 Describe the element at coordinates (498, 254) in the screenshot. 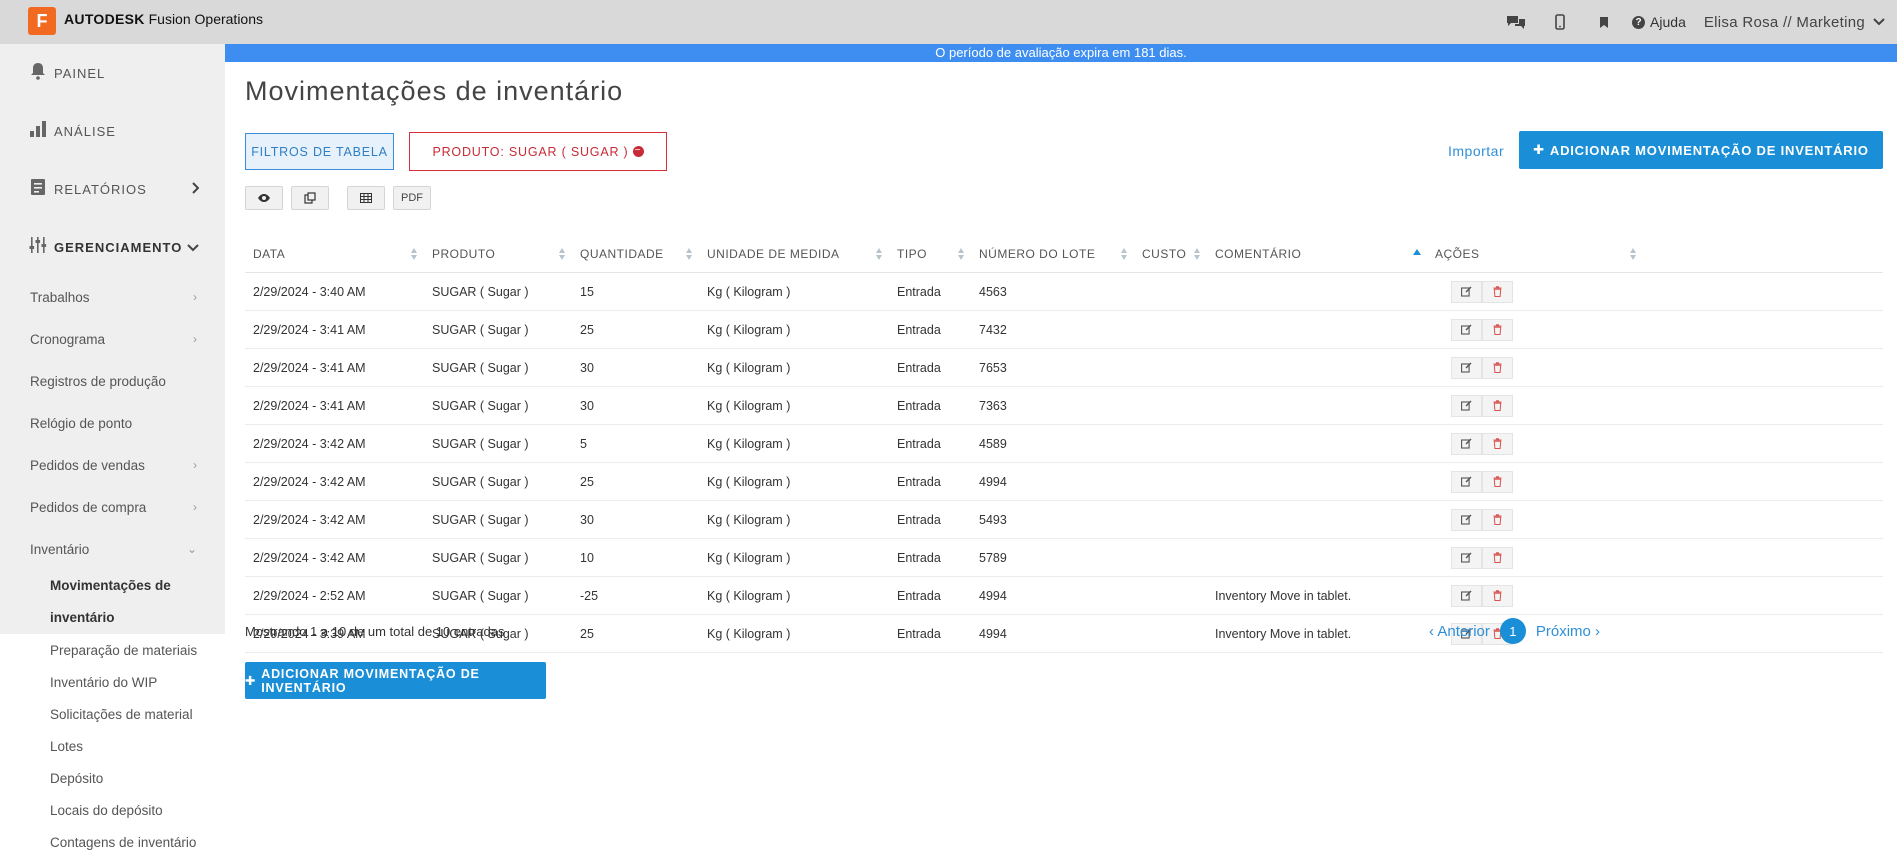

I see `column-header-produto: PRODUTO` at that location.